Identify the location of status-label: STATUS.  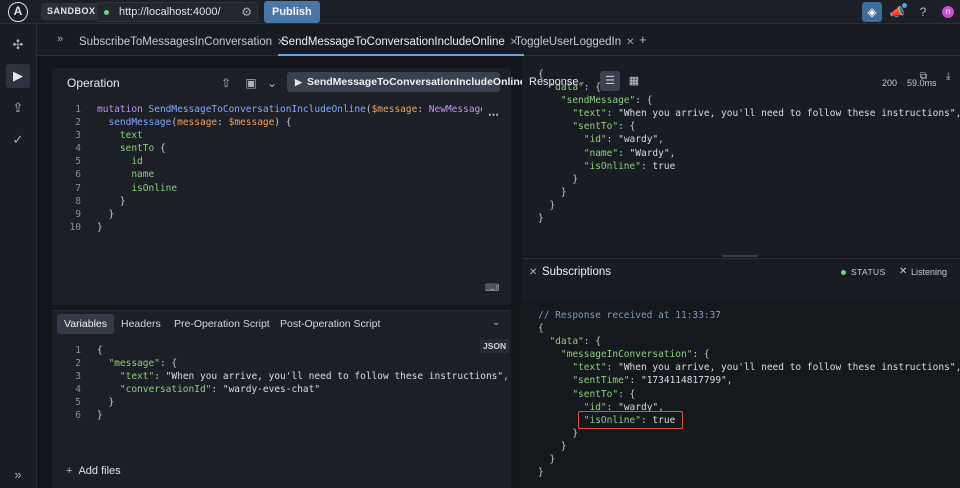
(868, 272).